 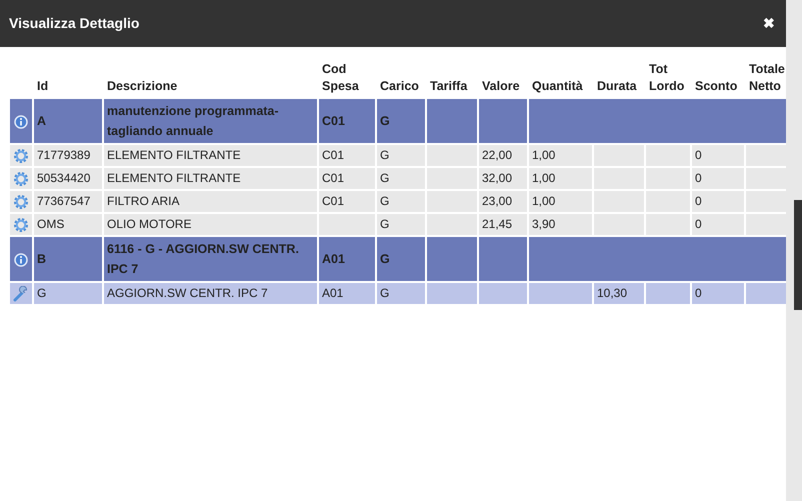 I want to click on table-cell: OMS, so click(x=68, y=224).